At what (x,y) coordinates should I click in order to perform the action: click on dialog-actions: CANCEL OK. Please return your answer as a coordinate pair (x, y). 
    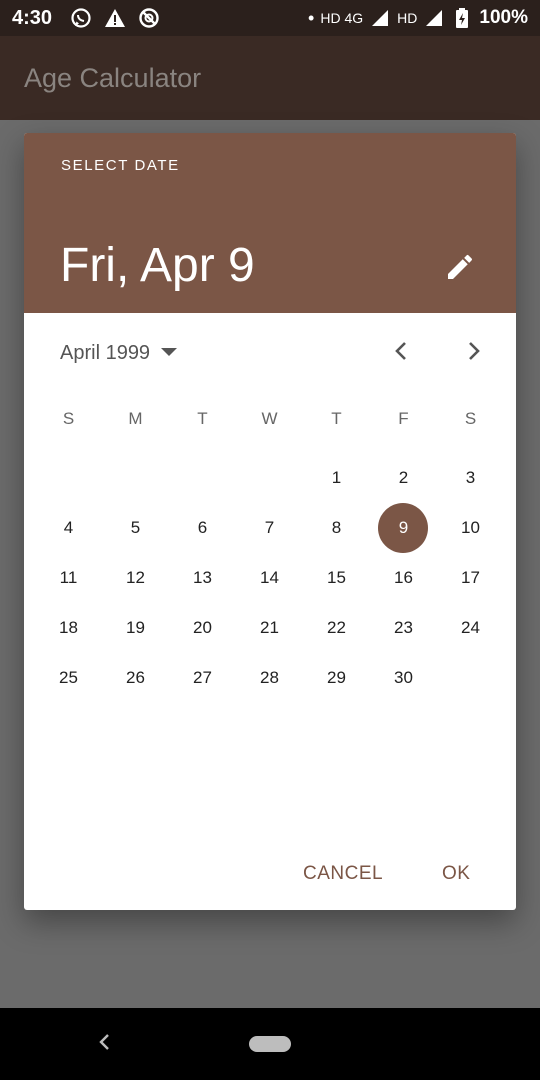
    Looking at the image, I should click on (270, 873).